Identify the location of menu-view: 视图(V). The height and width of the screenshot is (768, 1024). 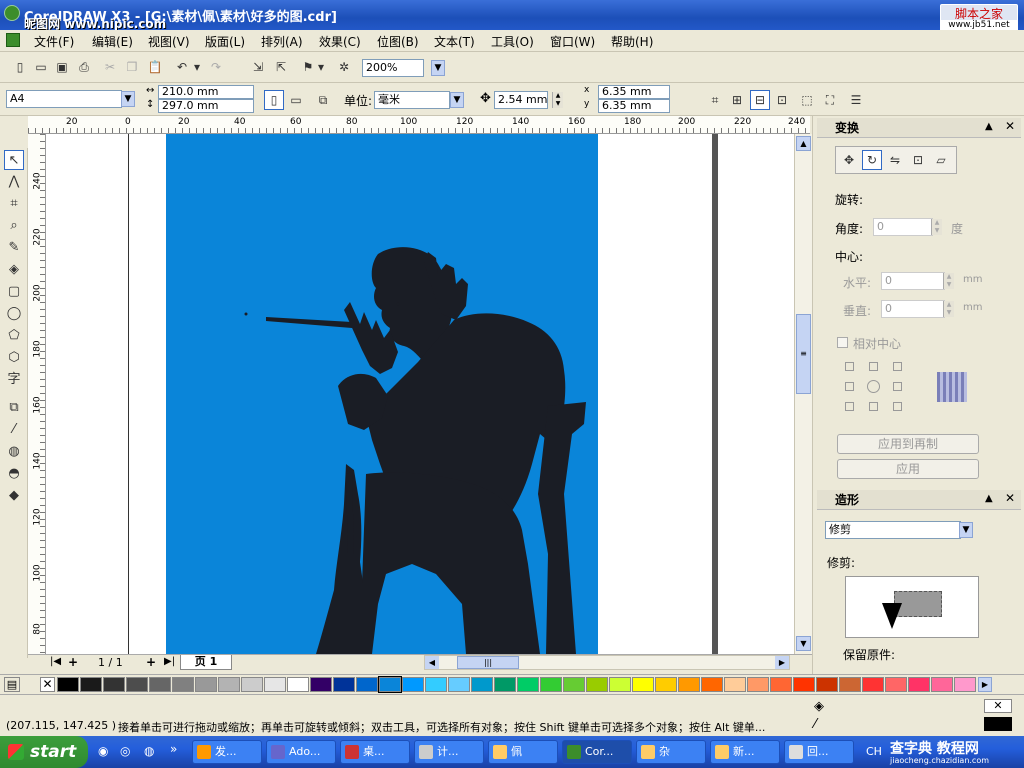
(169, 41).